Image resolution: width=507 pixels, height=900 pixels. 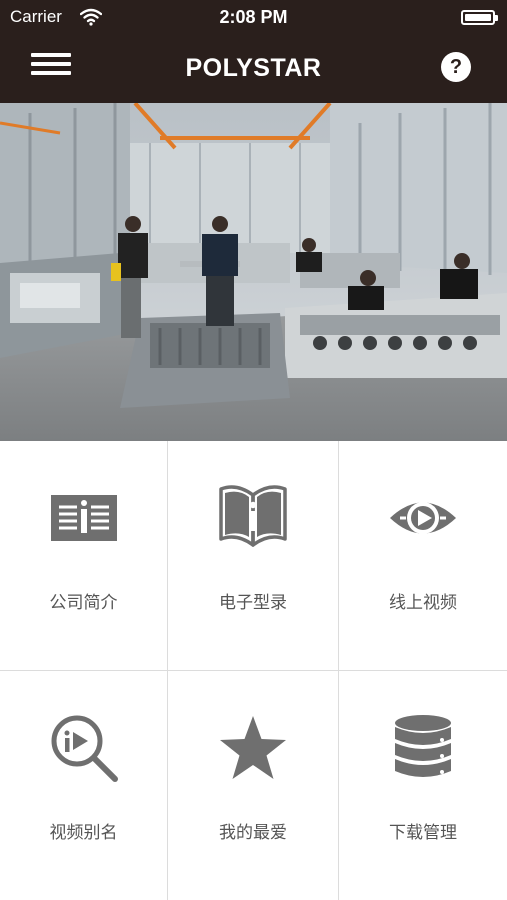 I want to click on clock: 2:08 PM, so click(x=253, y=17).